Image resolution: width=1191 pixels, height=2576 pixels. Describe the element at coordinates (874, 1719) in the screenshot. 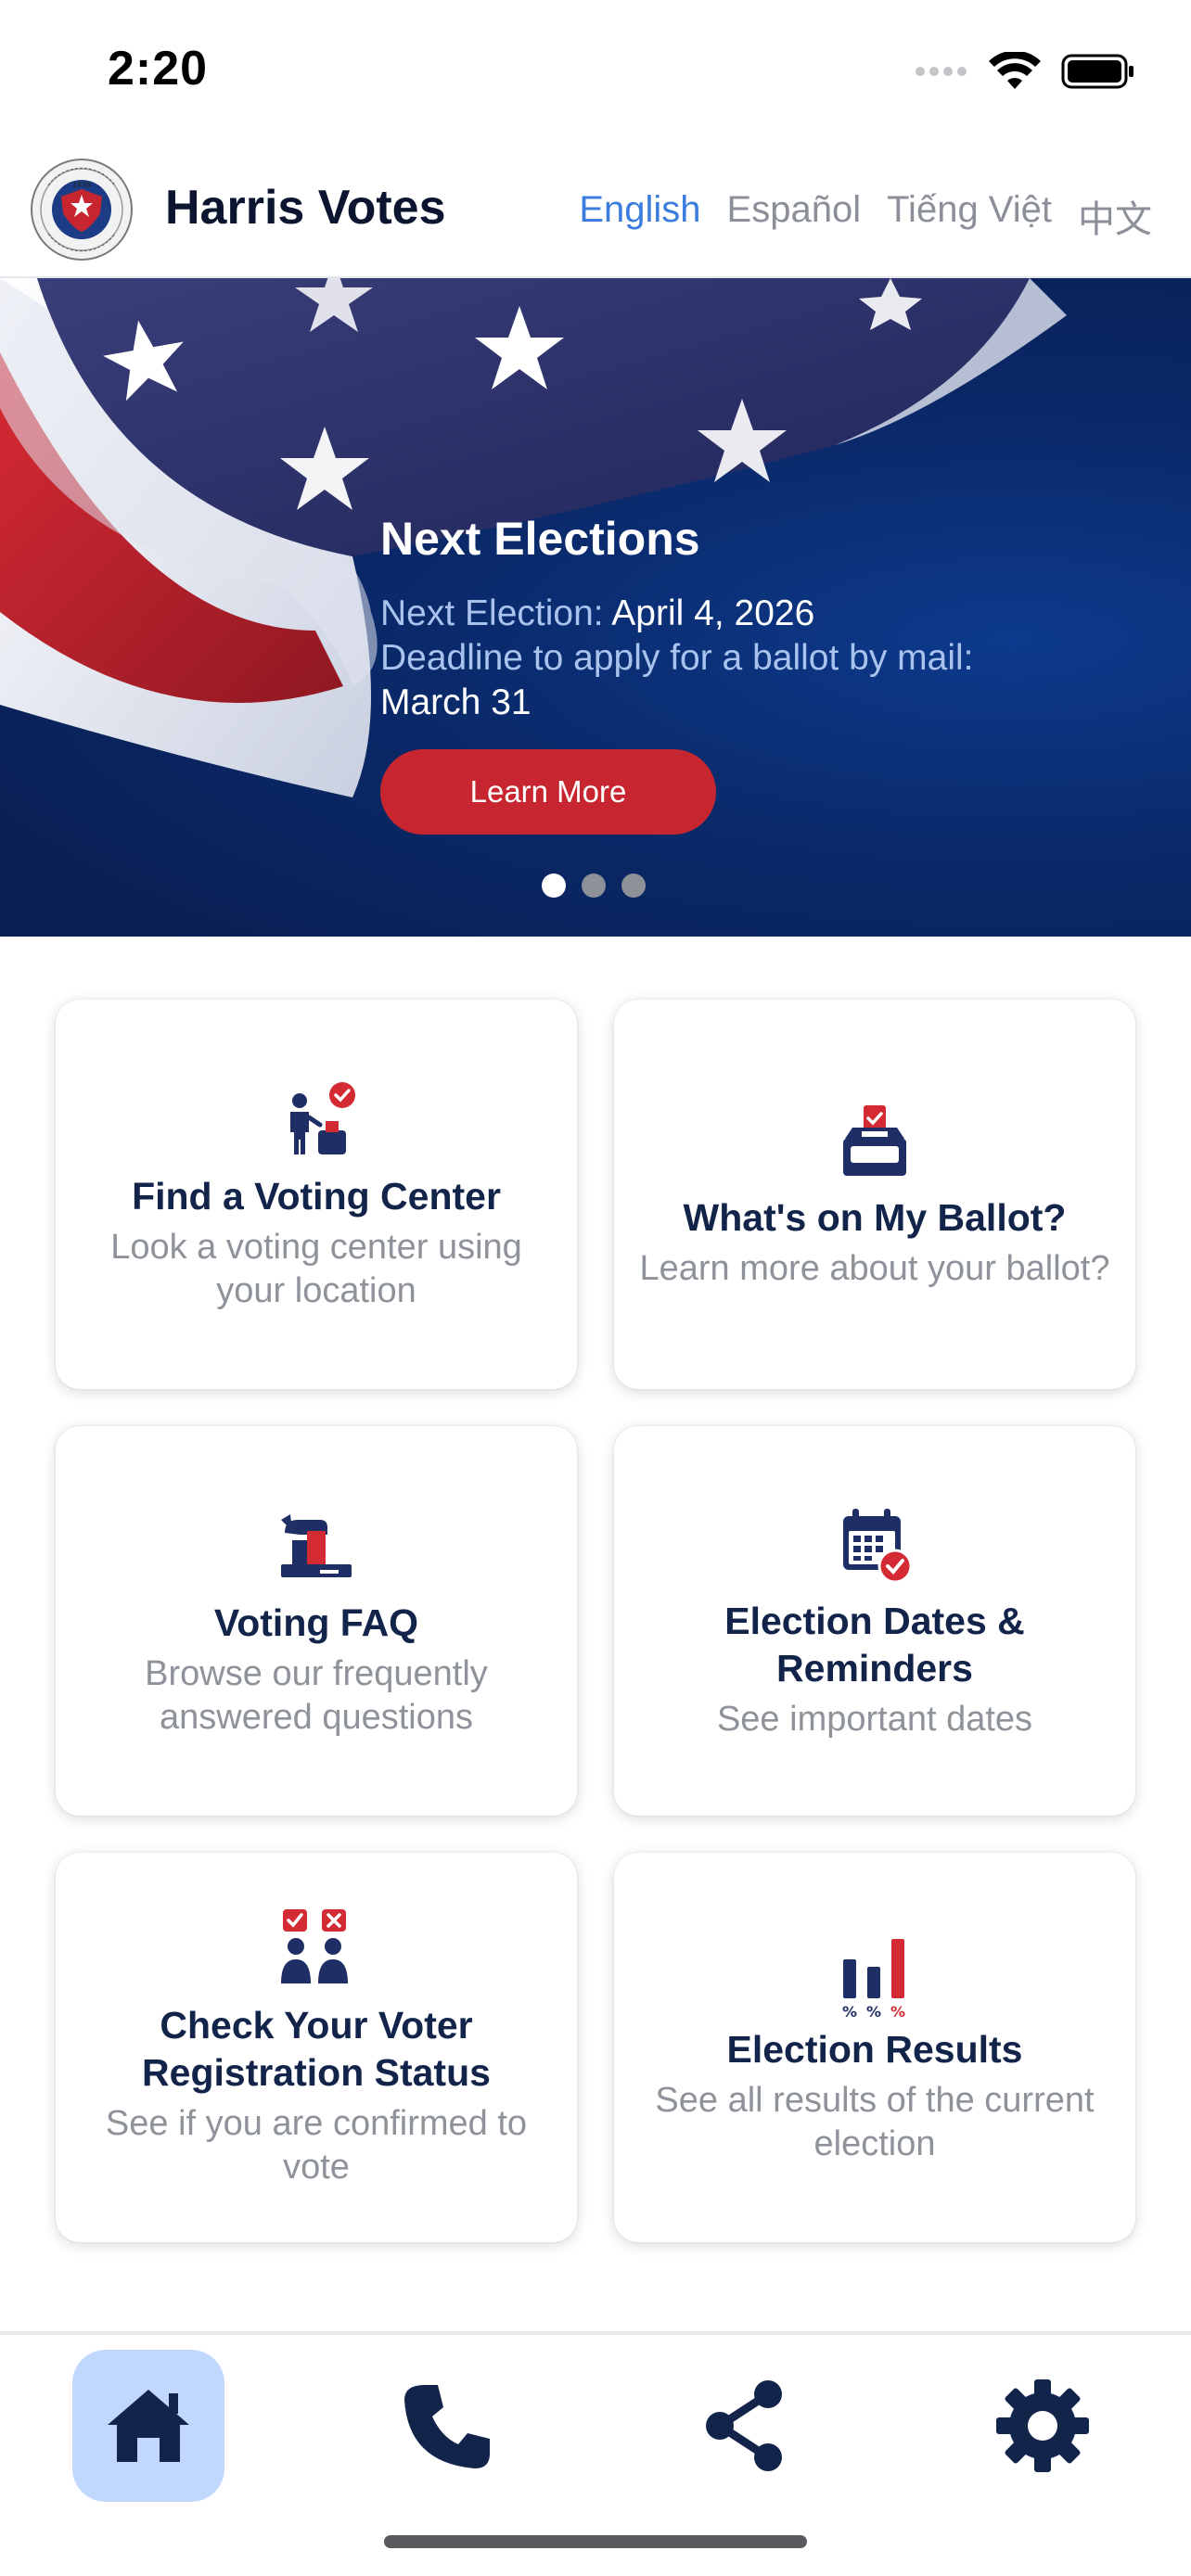

I see `card-subtitle: See important dates` at that location.